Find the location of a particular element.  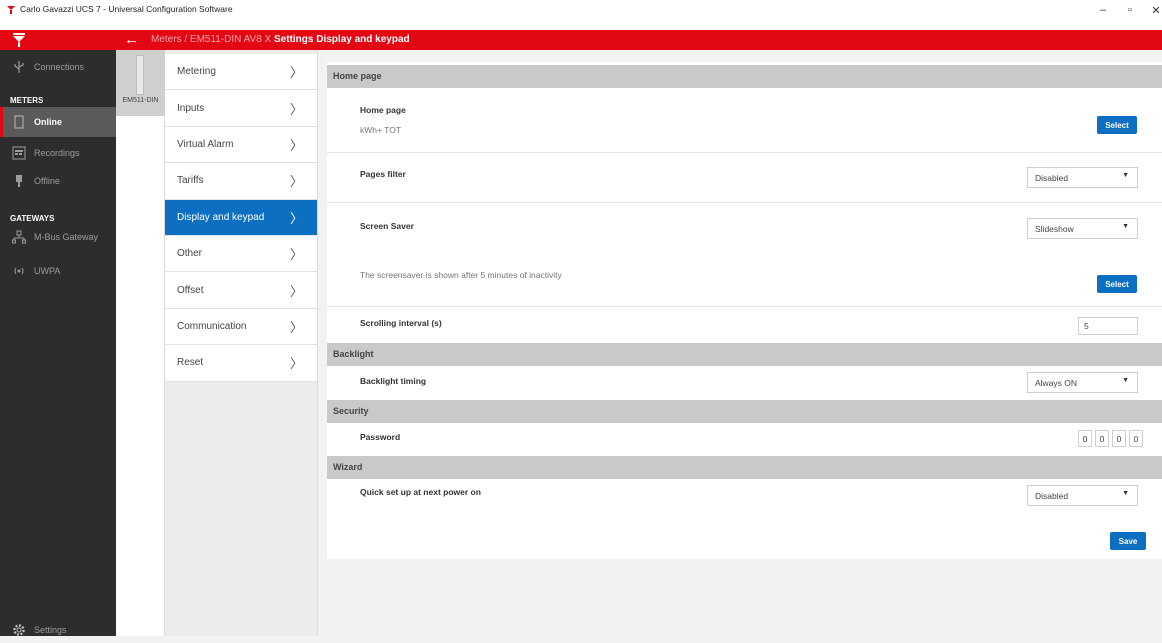

device-label: EM511-DIN is located at coordinates (140, 100).